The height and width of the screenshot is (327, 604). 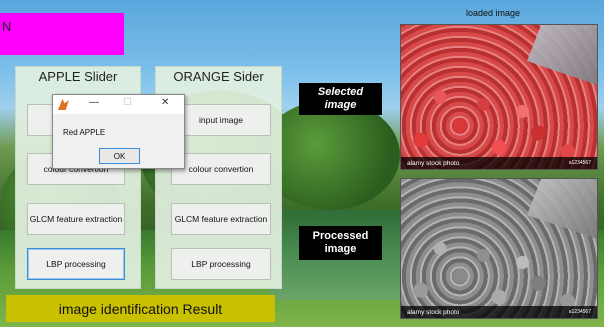 What do you see at coordinates (340, 92) in the screenshot?
I see `selected-label-line1: Selected` at bounding box center [340, 92].